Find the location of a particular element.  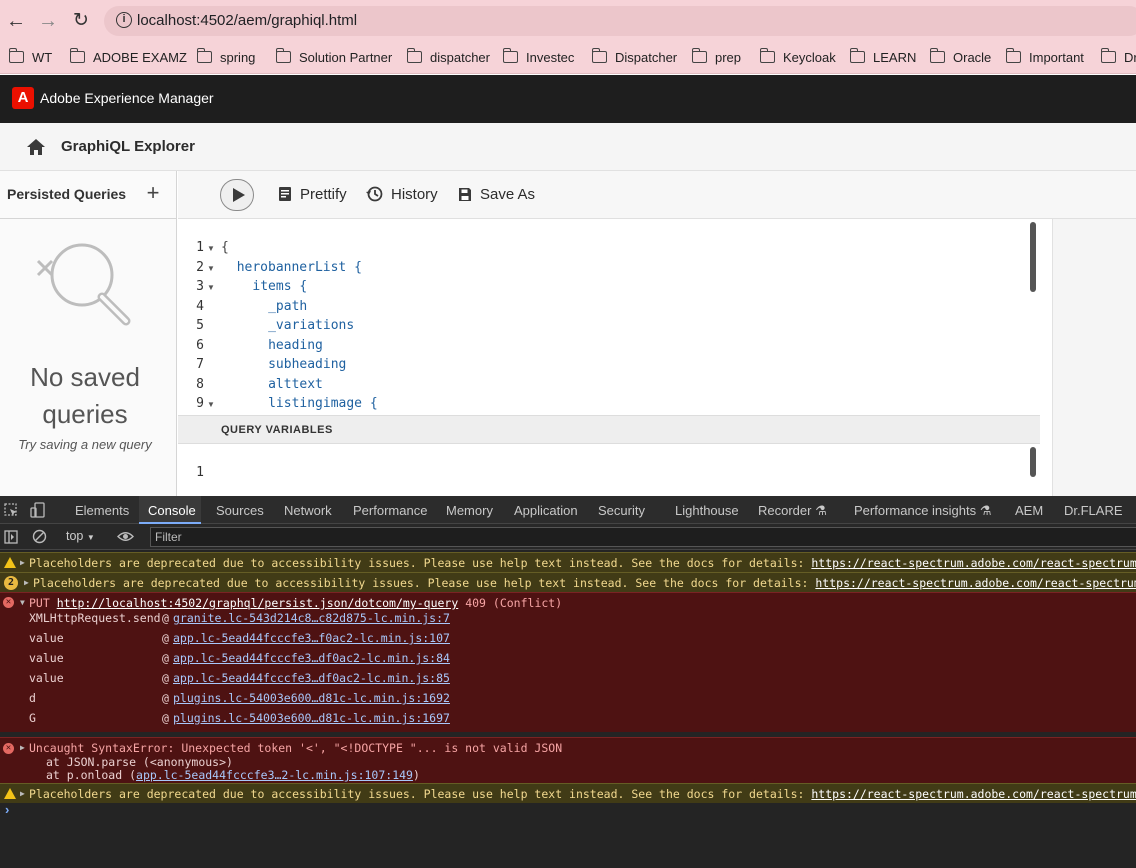

bookmark-item: prep is located at coordinates (716, 57).